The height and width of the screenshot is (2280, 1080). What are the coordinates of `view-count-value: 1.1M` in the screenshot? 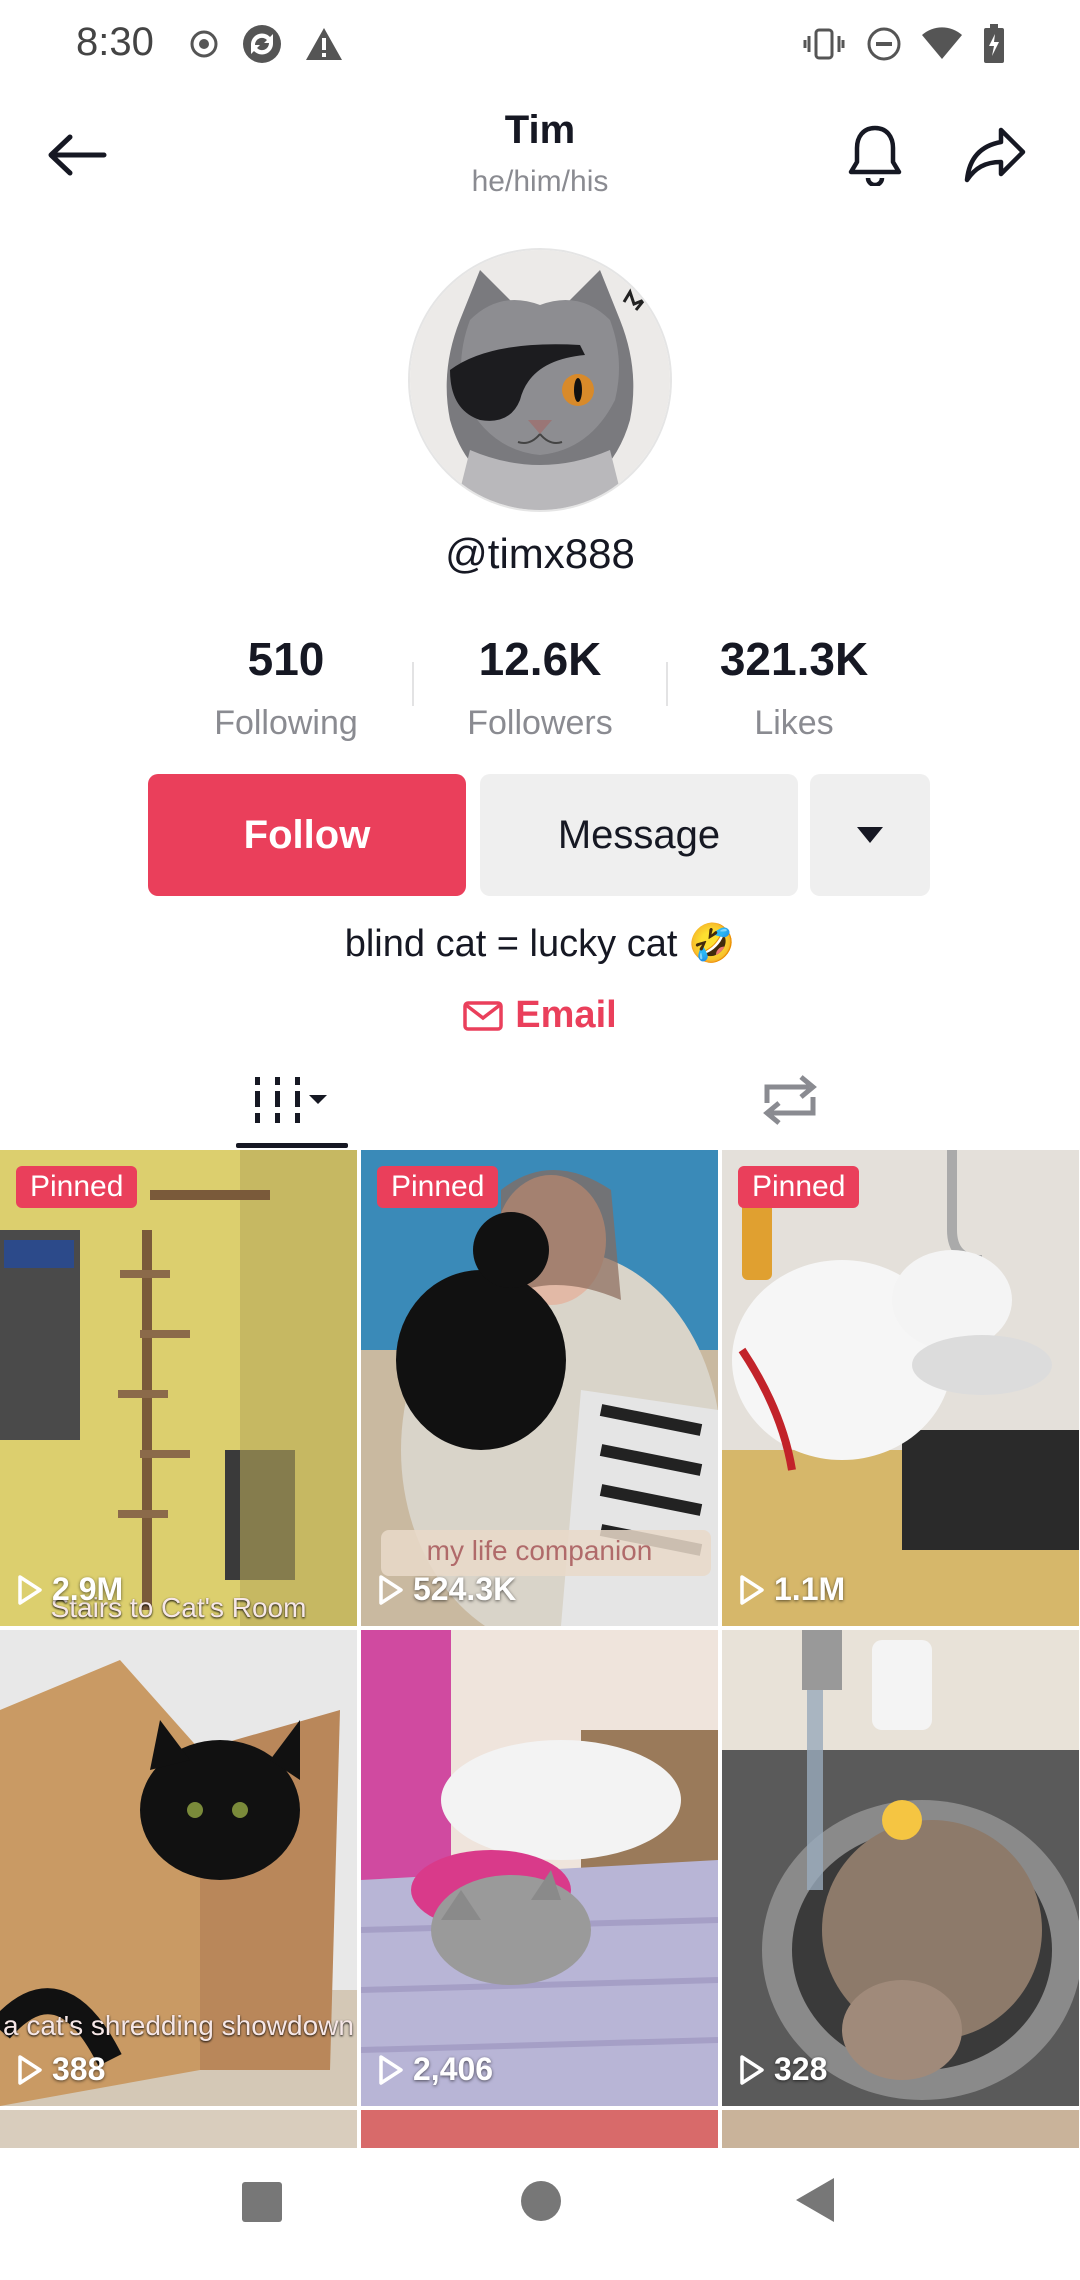 It's located at (810, 1589).